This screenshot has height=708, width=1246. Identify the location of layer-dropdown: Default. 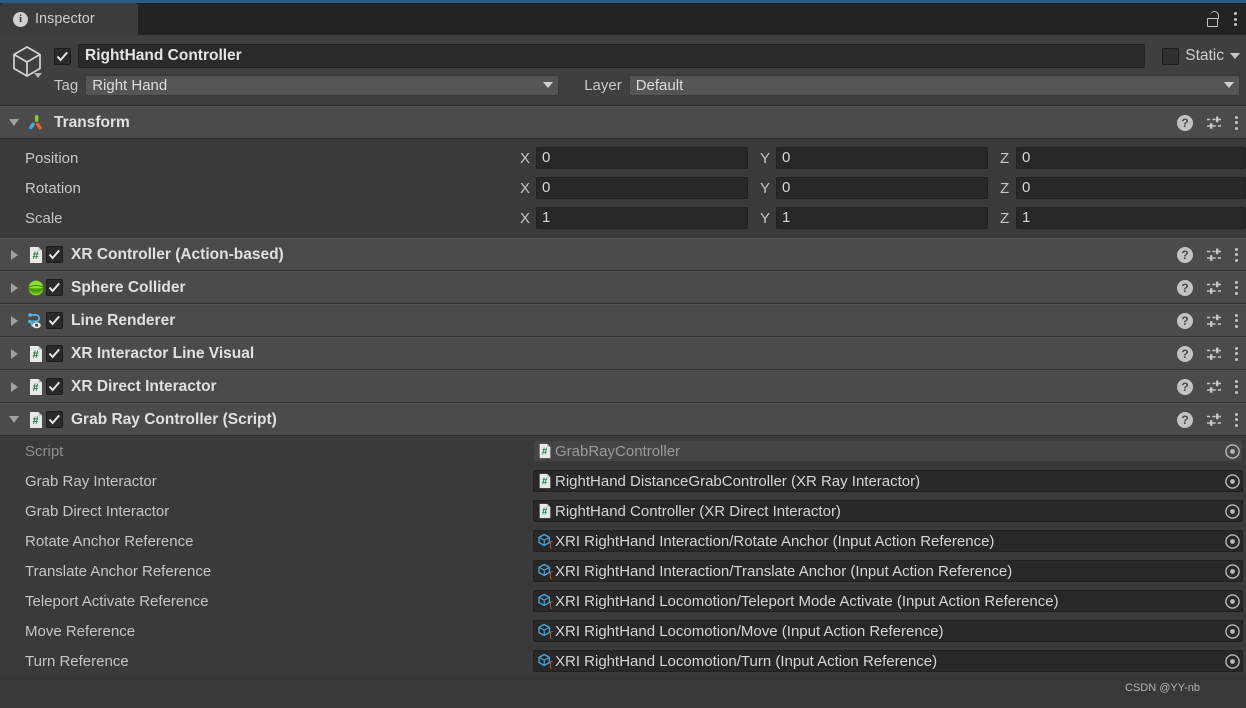
(934, 85).